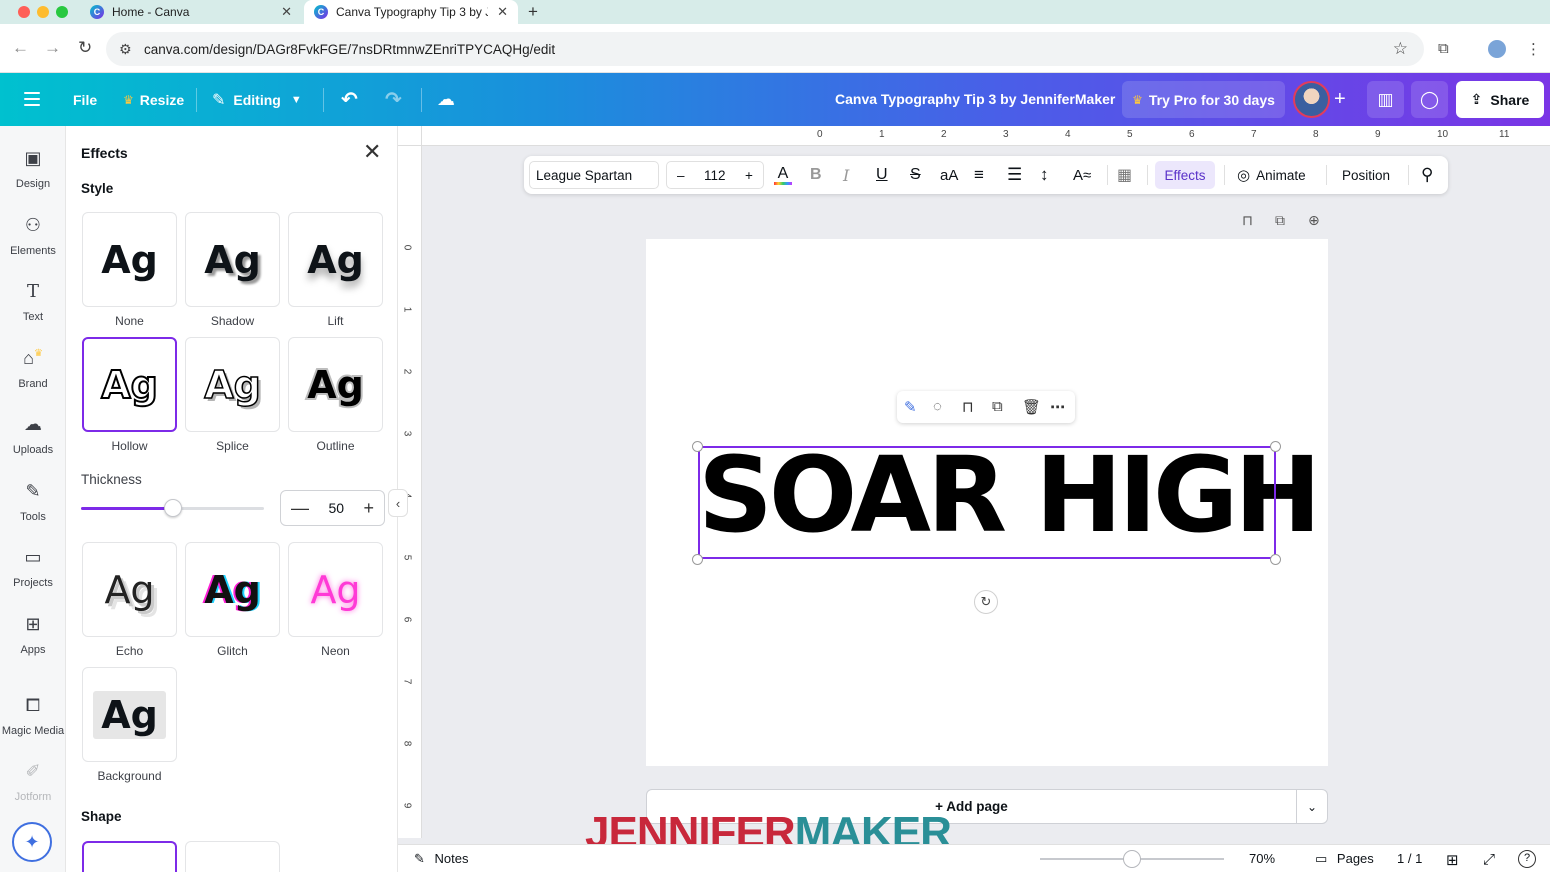  What do you see at coordinates (1533, 49) in the screenshot?
I see `browser-menu-icon: ⋮` at bounding box center [1533, 49].